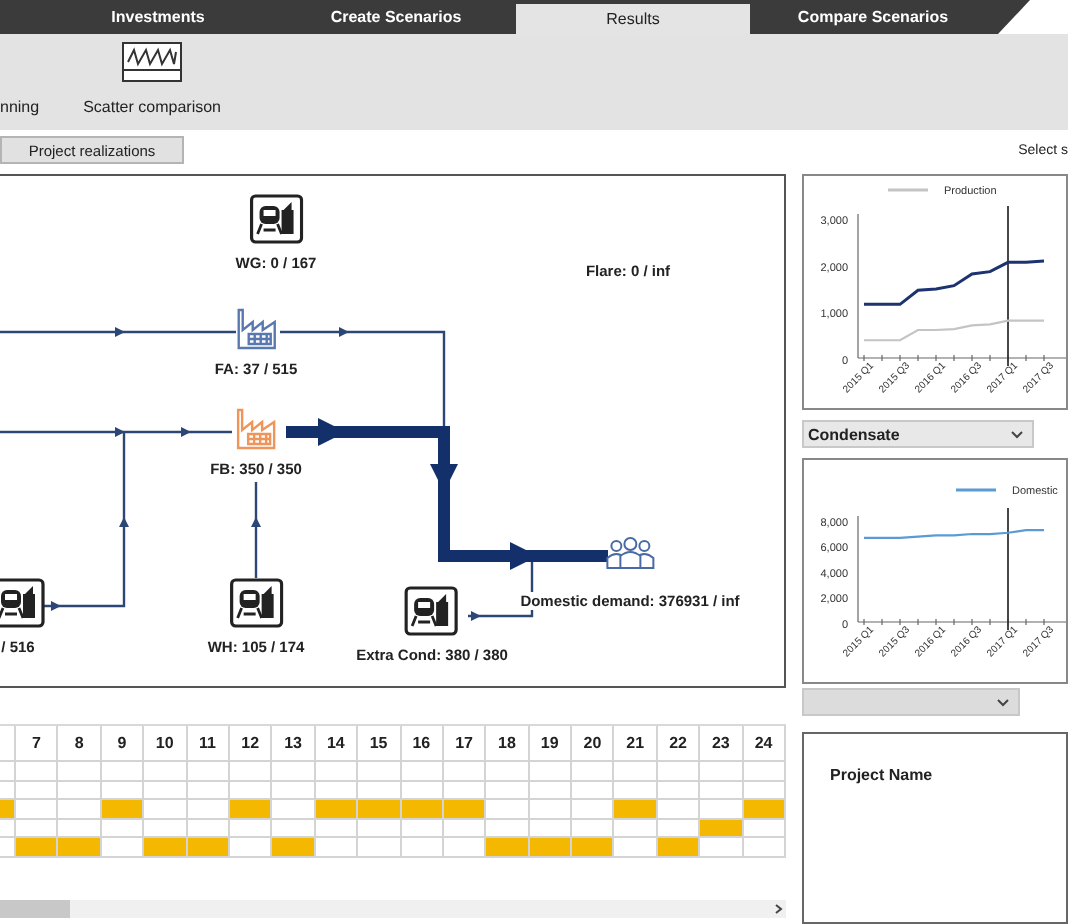  I want to click on tab: Compare Scenarios, so click(873, 17).